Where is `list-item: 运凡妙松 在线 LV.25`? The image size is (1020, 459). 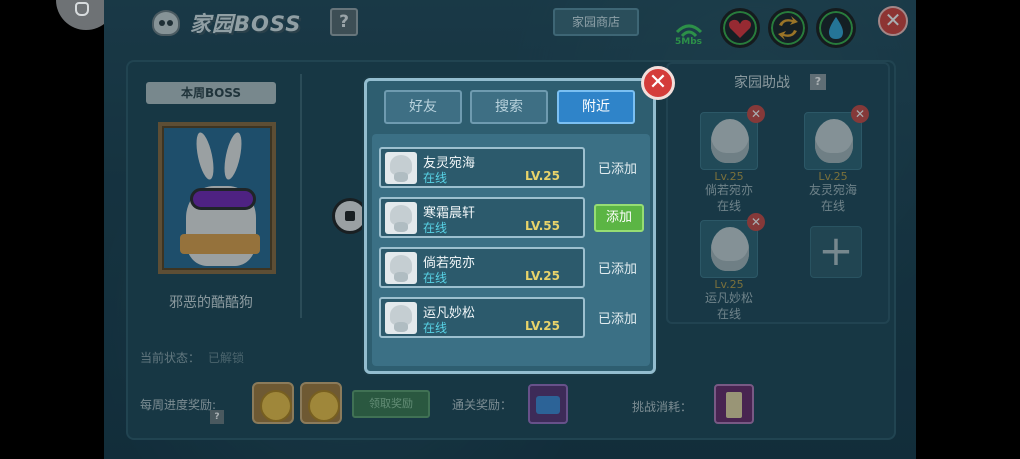 list-item: 运凡妙松 在线 LV.25 is located at coordinates (482, 317).